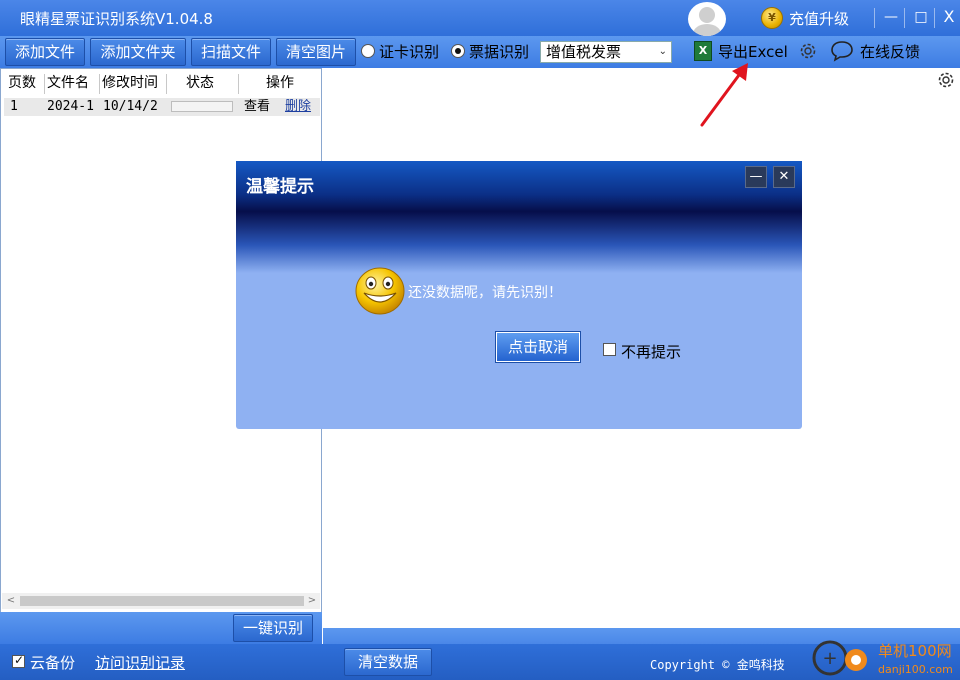 Image resolution: width=960 pixels, height=680 pixels. I want to click on add-file-button: 添加文件, so click(45, 52).